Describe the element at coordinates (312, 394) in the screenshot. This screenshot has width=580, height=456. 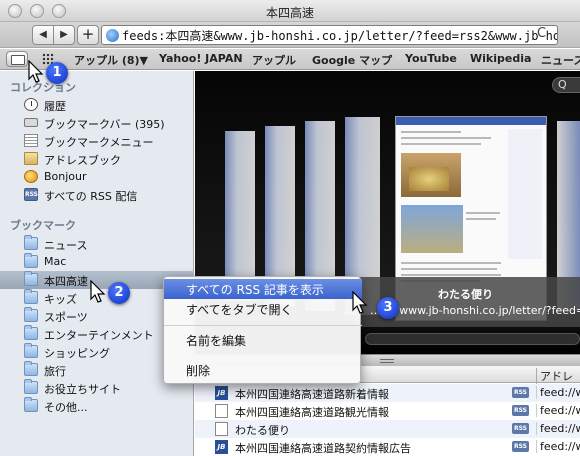
I see `row-title: 本州四国連絡高速道路新着情報` at that location.